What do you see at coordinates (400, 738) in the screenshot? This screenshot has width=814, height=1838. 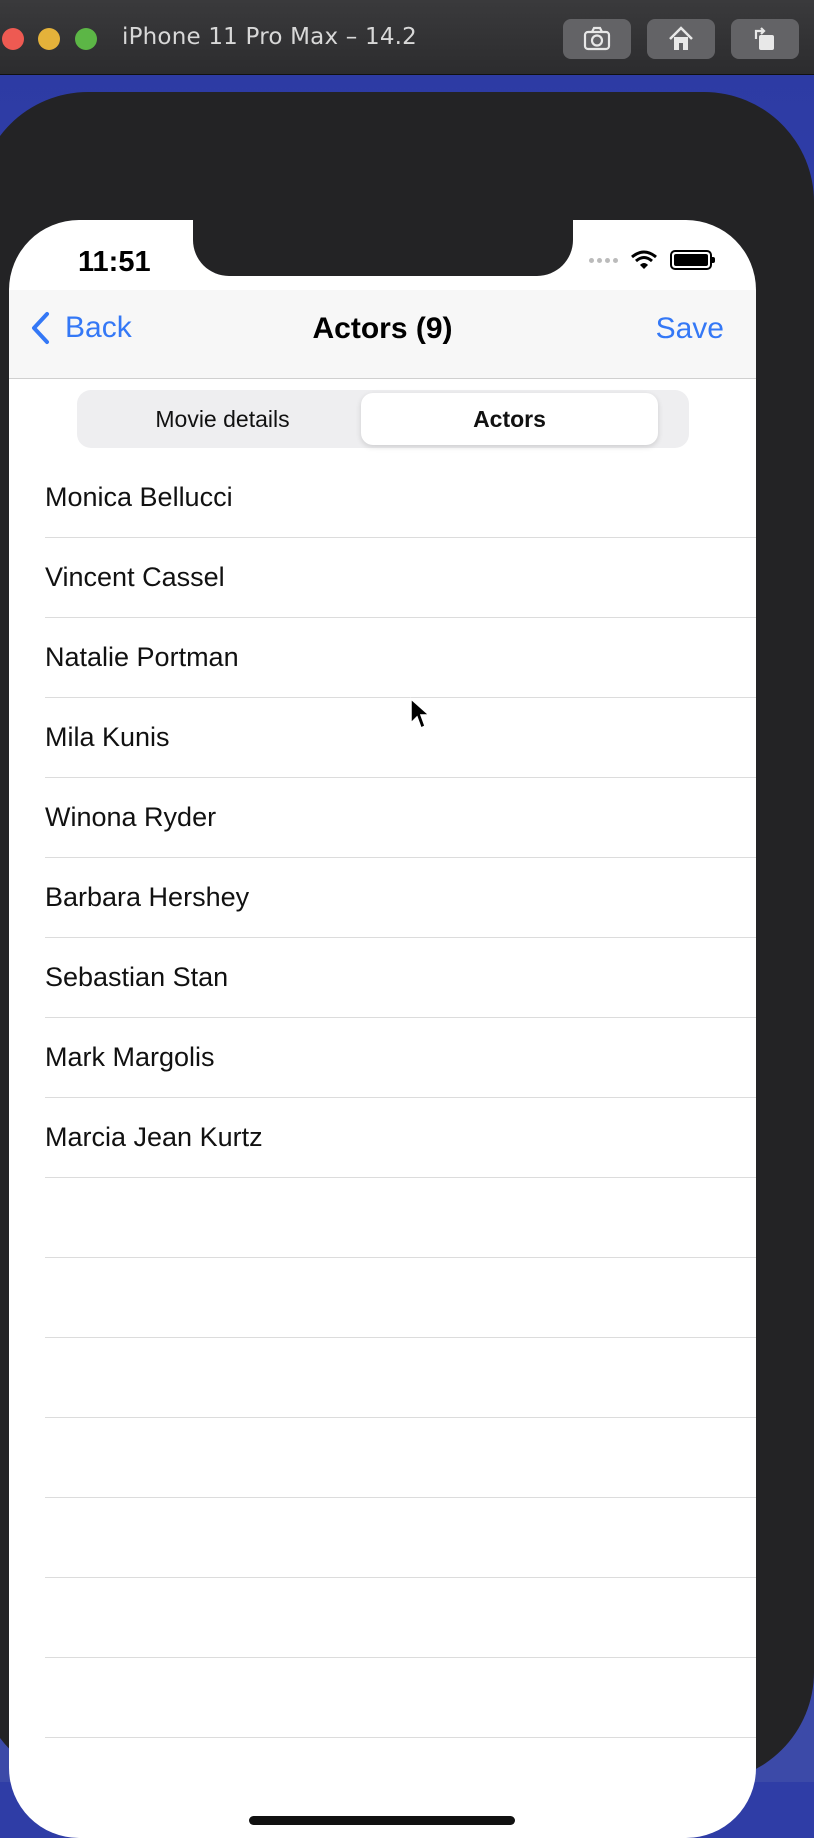 I see `list-item: Mila Kunis` at bounding box center [400, 738].